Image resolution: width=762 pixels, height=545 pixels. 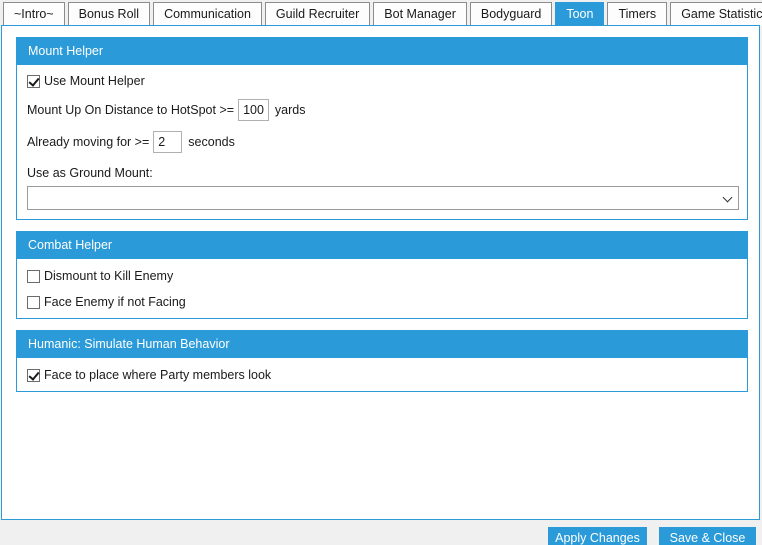 I want to click on face-enemy-label: Face Enemy if not Facing, so click(x=115, y=302).